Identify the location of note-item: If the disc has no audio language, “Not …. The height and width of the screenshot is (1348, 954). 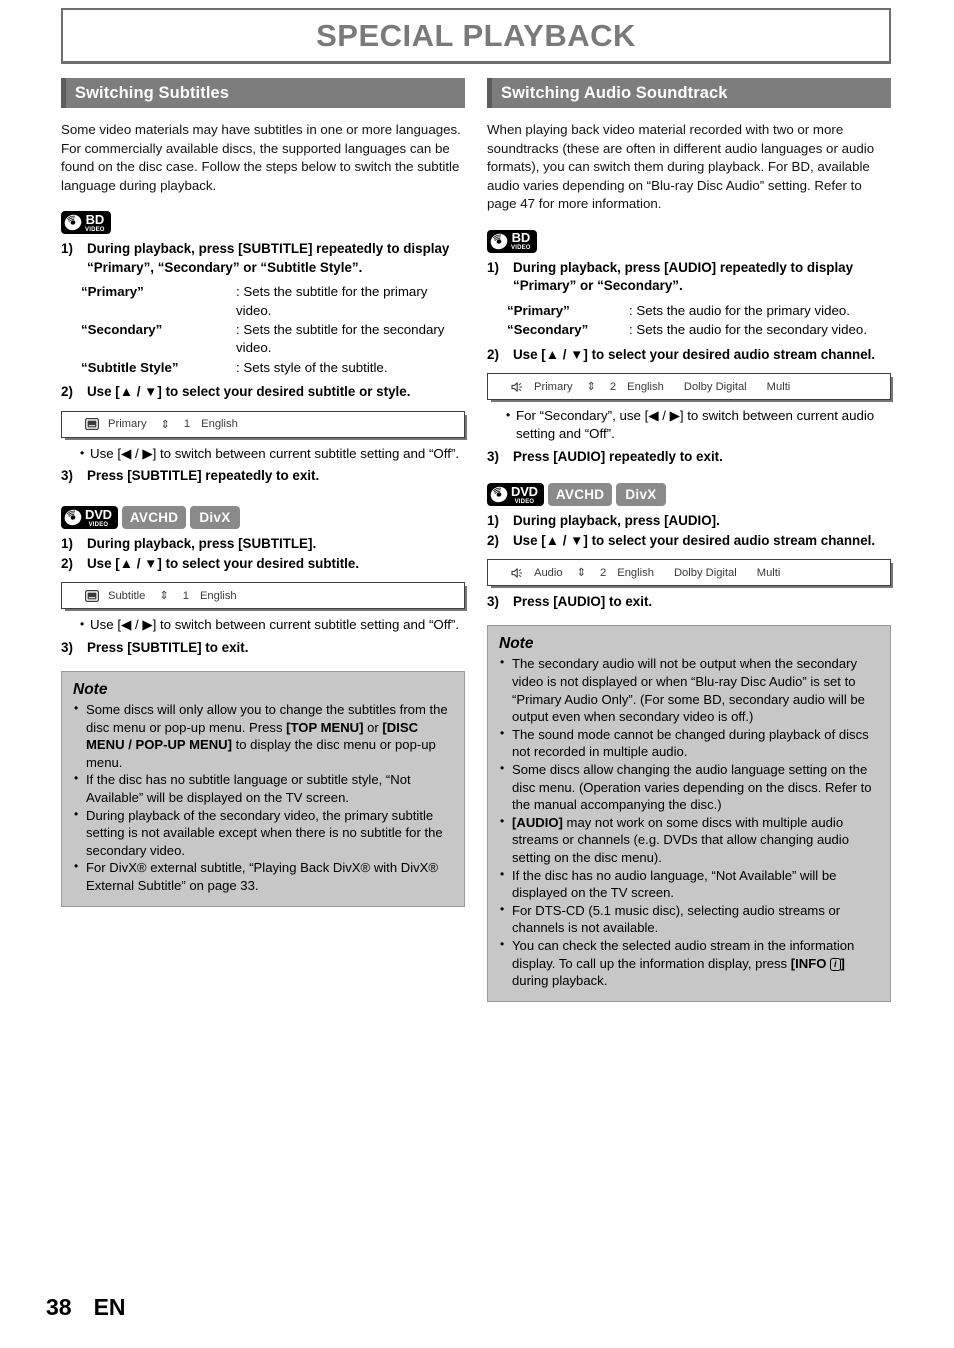
(689, 884).